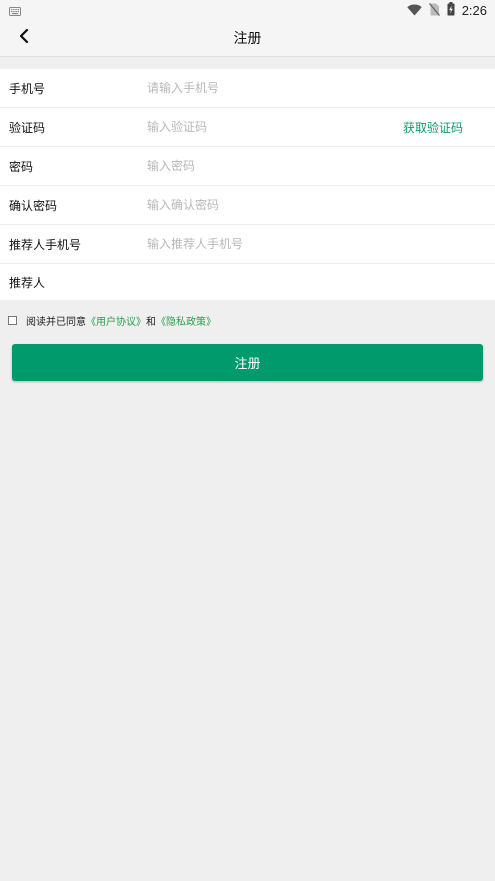 This screenshot has width=495, height=881. What do you see at coordinates (321, 205) in the screenshot?
I see `confirm-password-input` at bounding box center [321, 205].